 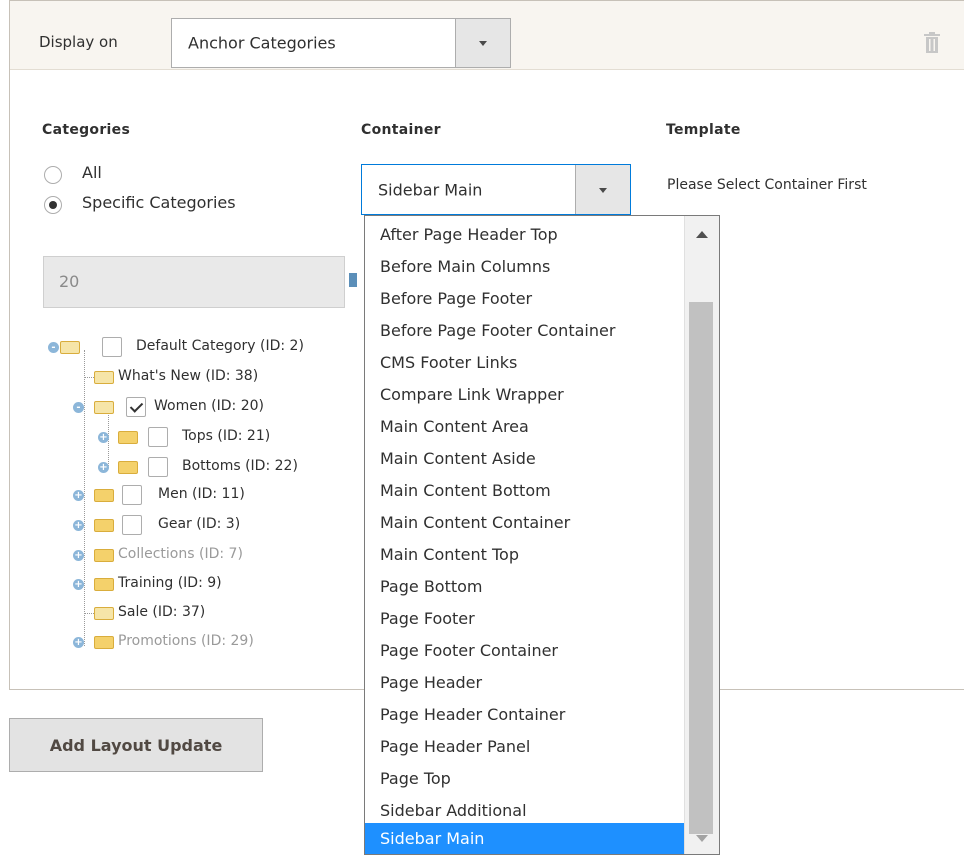 I want to click on container-option: Main Content Bottom, so click(x=525, y=491).